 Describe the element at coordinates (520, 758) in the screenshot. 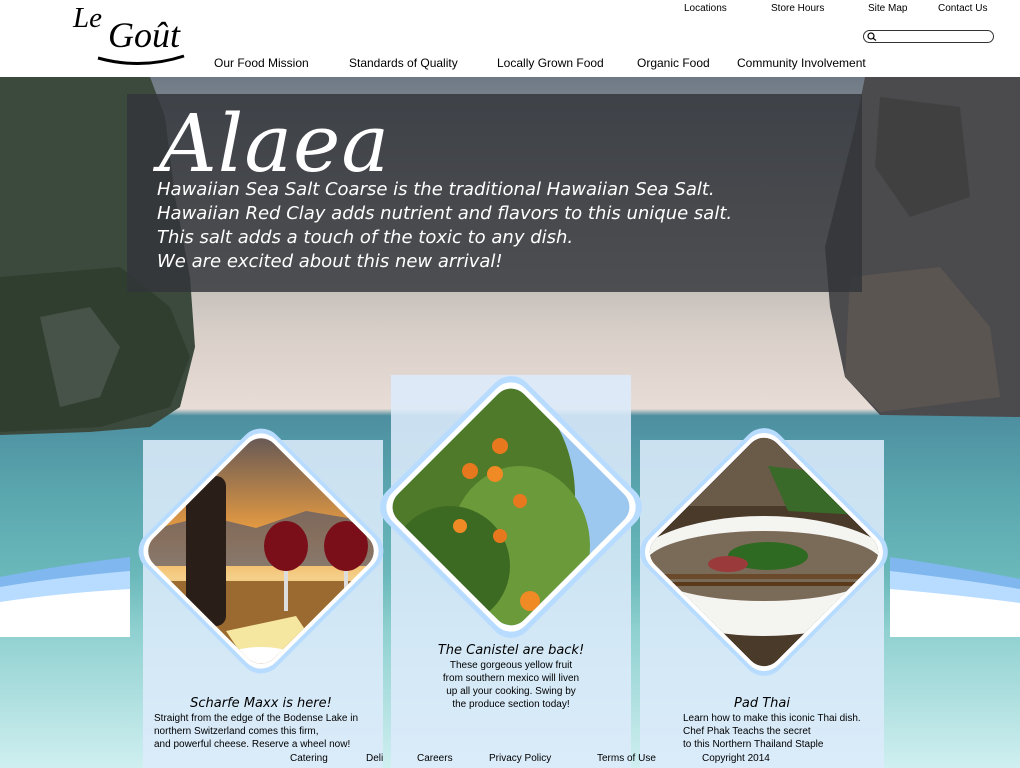

I see `footer-link-privacy-policy: Privacy Policy` at that location.